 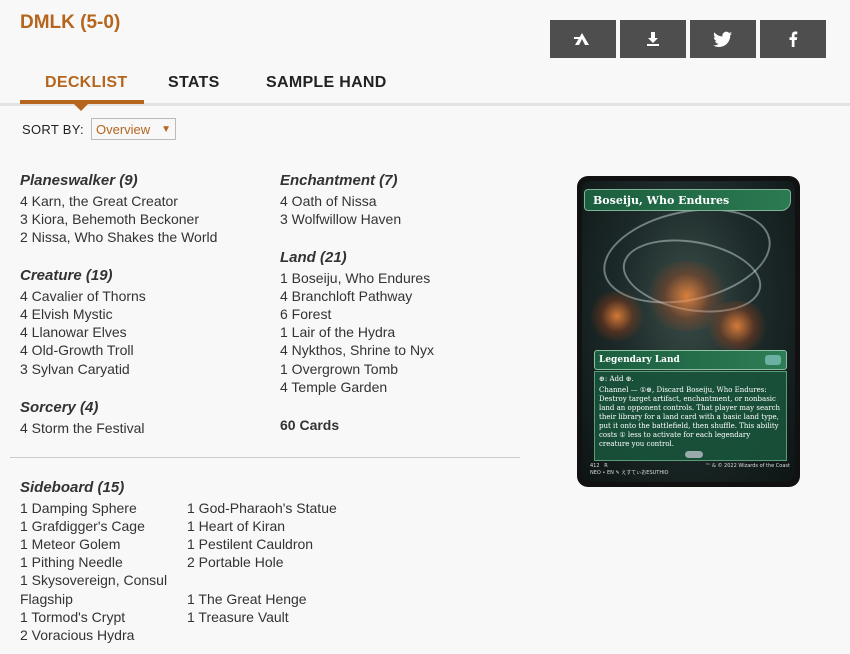 I want to click on card-line: 2 Voracious Hydra, so click(x=77, y=635).